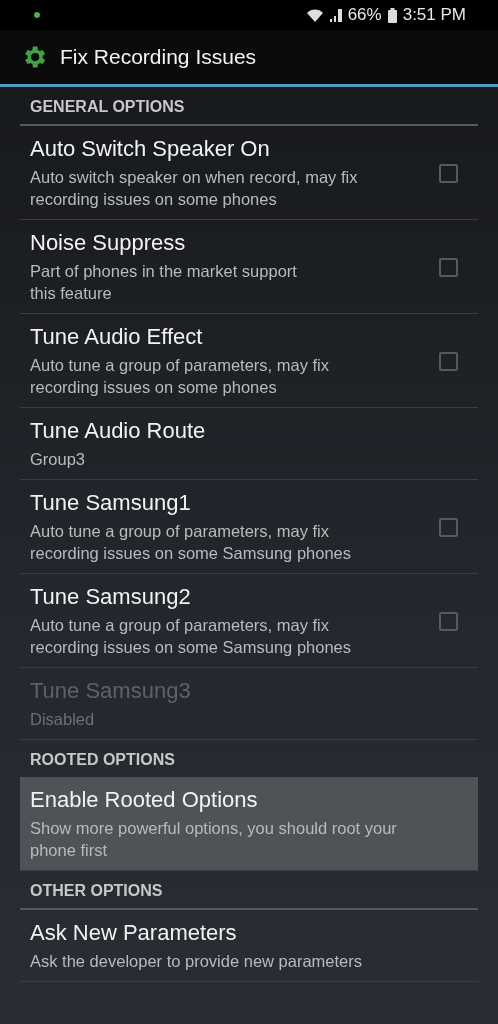 This screenshot has height=1024, width=498. Describe the element at coordinates (111, 503) in the screenshot. I see `preference-title: Tune Samsung1` at that location.